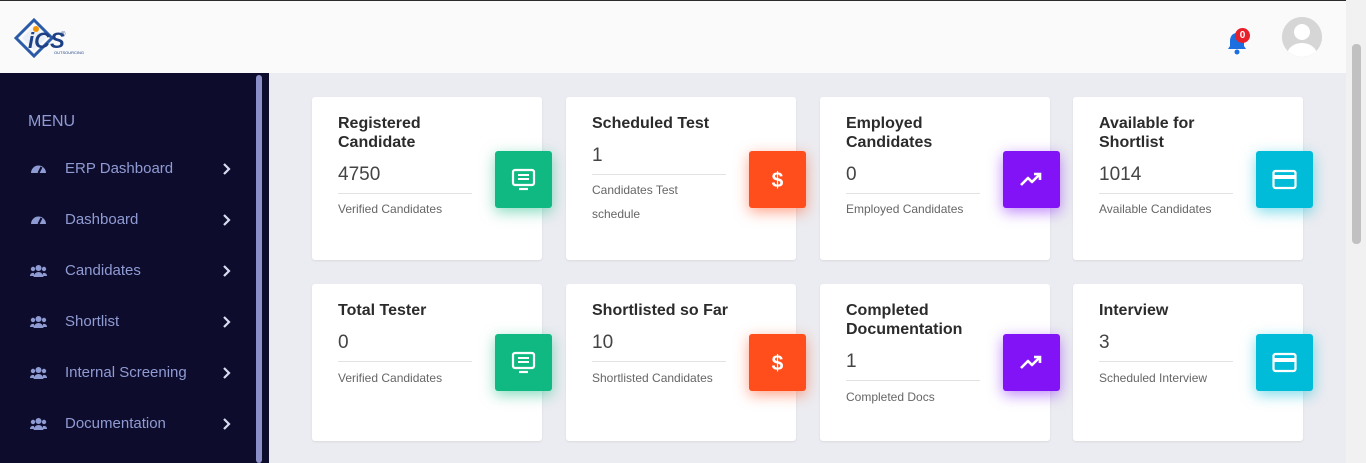 The width and height of the screenshot is (1366, 463). Describe the element at coordinates (1153, 378) in the screenshot. I see `card-subtitle: Scheduled Interview` at that location.